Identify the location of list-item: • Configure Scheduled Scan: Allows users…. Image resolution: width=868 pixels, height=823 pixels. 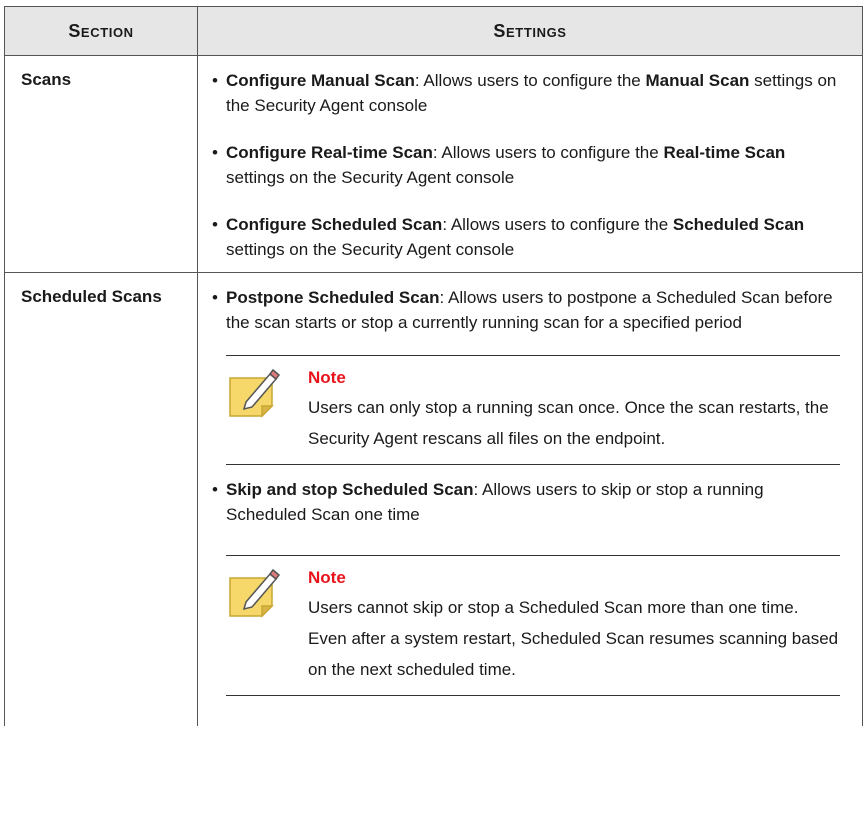
(537, 236).